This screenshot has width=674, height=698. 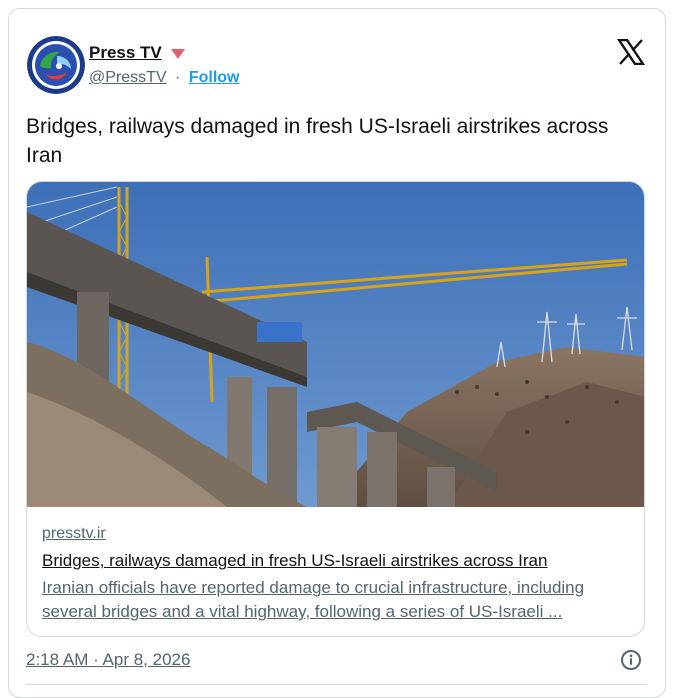 I want to click on link-domain: presstv.ir, so click(x=74, y=534).